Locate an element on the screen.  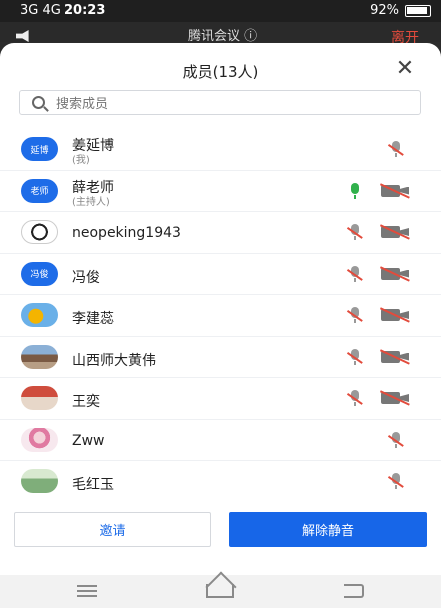
member-name: 毛红玉 is located at coordinates (93, 485).